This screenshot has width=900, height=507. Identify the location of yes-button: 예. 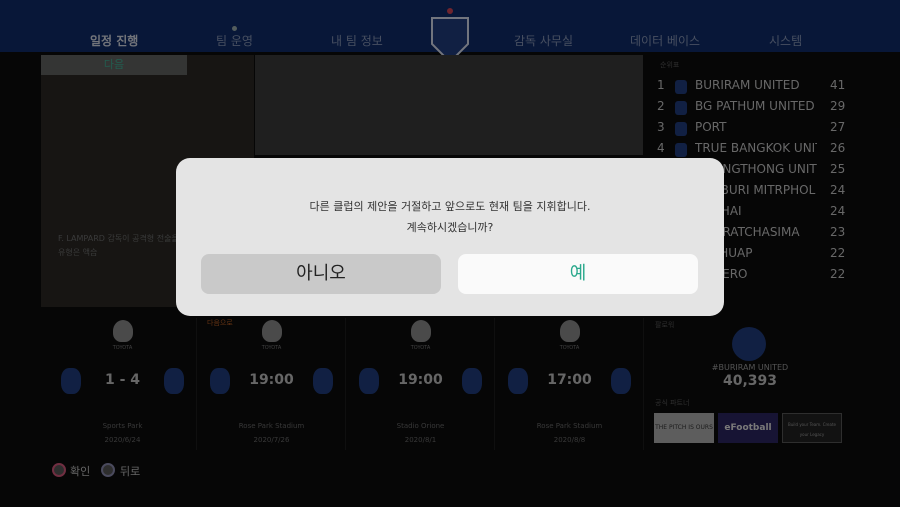
(578, 274).